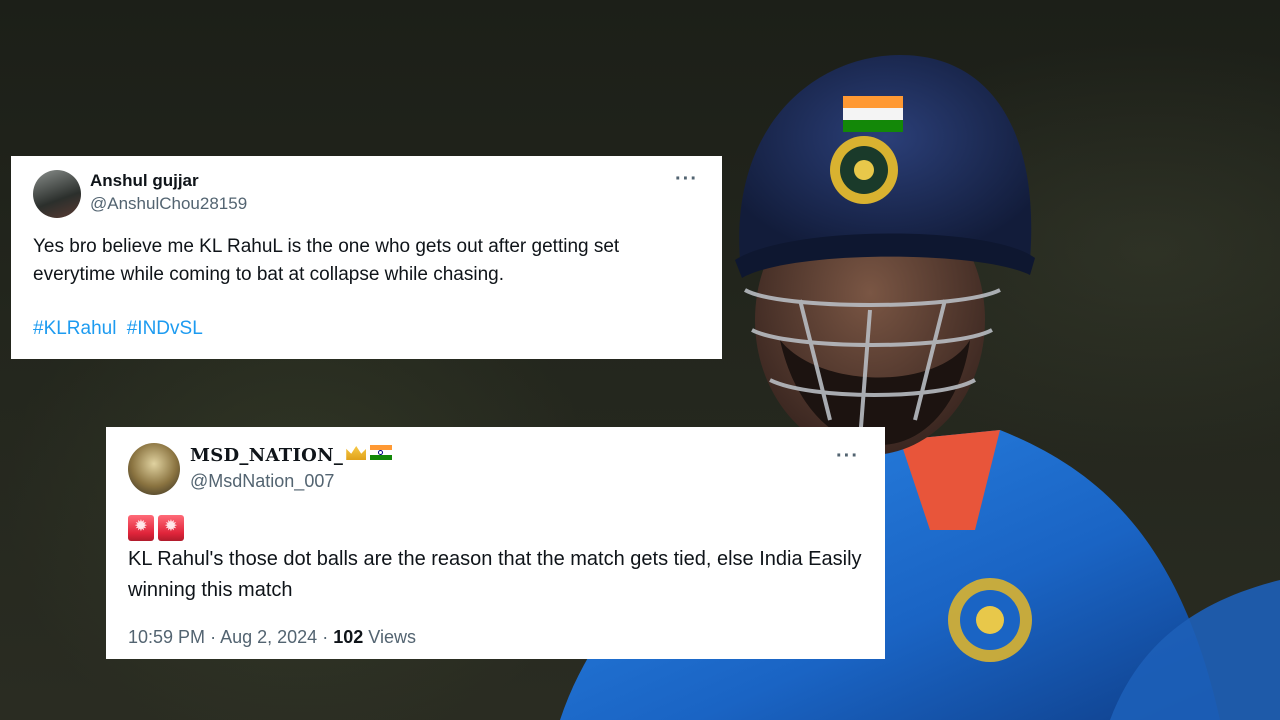 The height and width of the screenshot is (720, 1280). What do you see at coordinates (168, 204) in the screenshot?
I see `author-handle: @AnshulChou28159` at bounding box center [168, 204].